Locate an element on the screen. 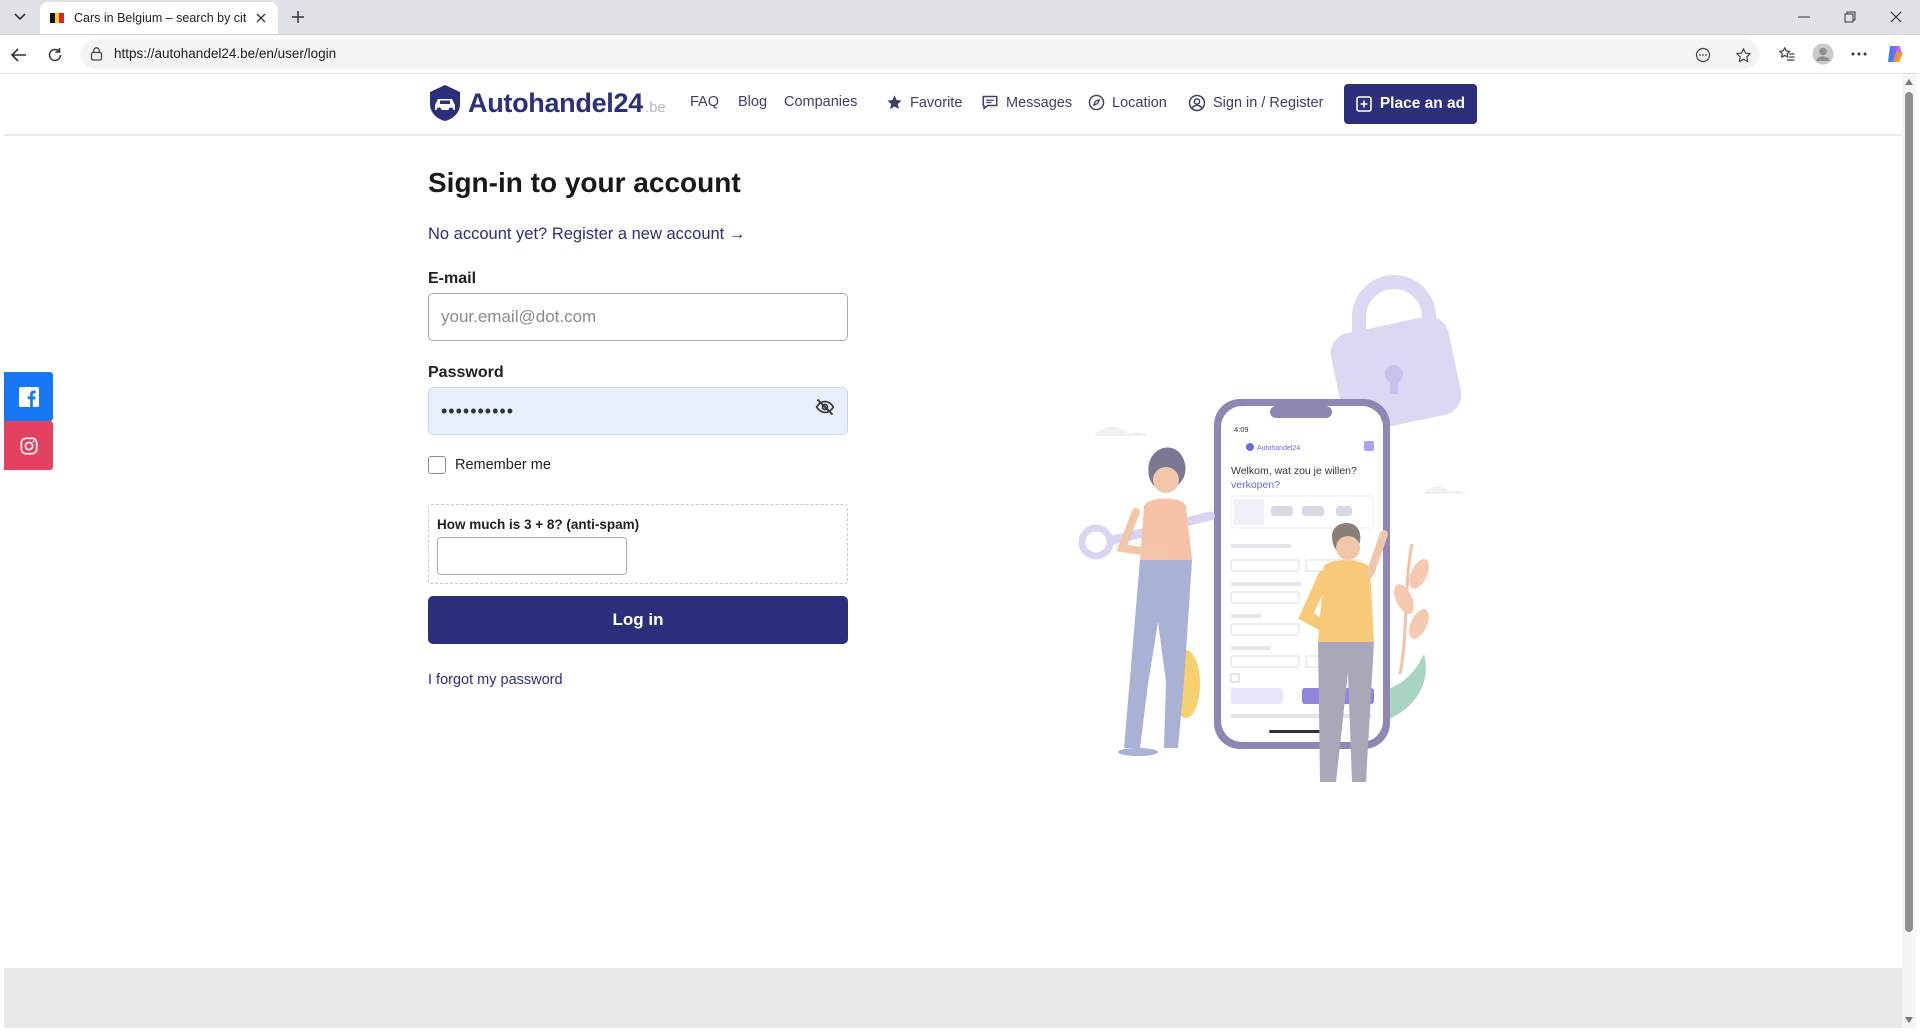 This screenshot has width=1920, height=1032. remember-me-row: Remember me is located at coordinates (489, 465).